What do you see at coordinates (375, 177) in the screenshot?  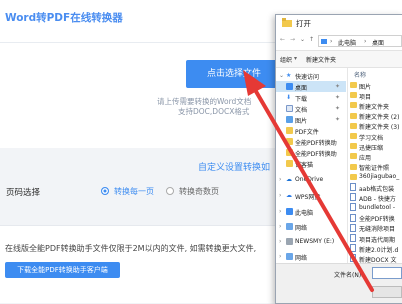 I see `file-row: 360jiagubao_` at bounding box center [375, 177].